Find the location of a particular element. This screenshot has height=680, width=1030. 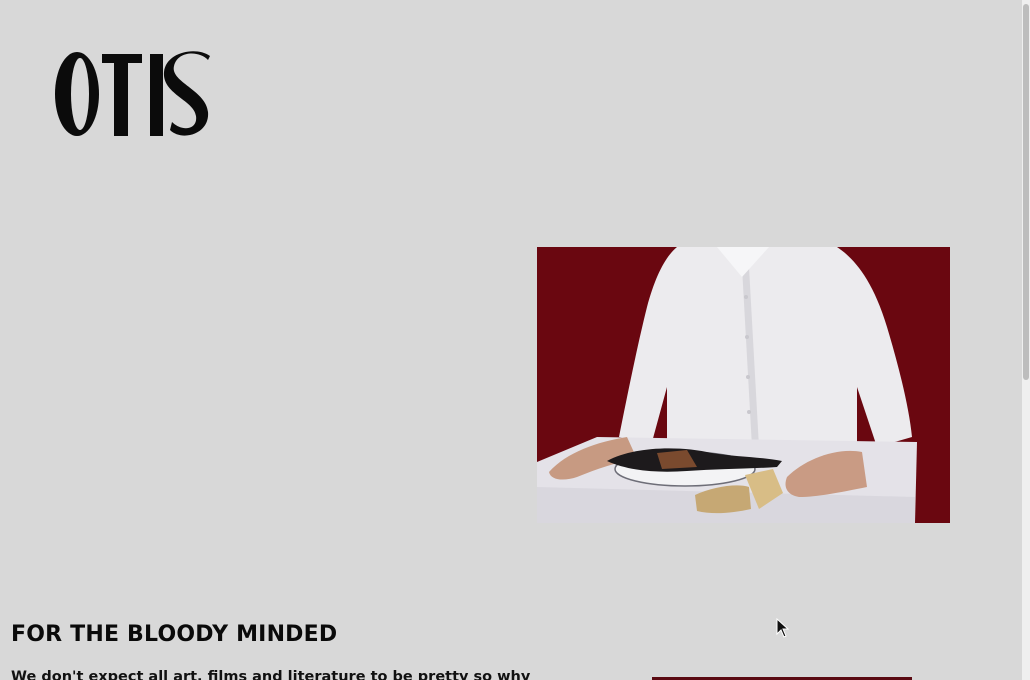

vertical-scrollbar is located at coordinates (1026, 340).